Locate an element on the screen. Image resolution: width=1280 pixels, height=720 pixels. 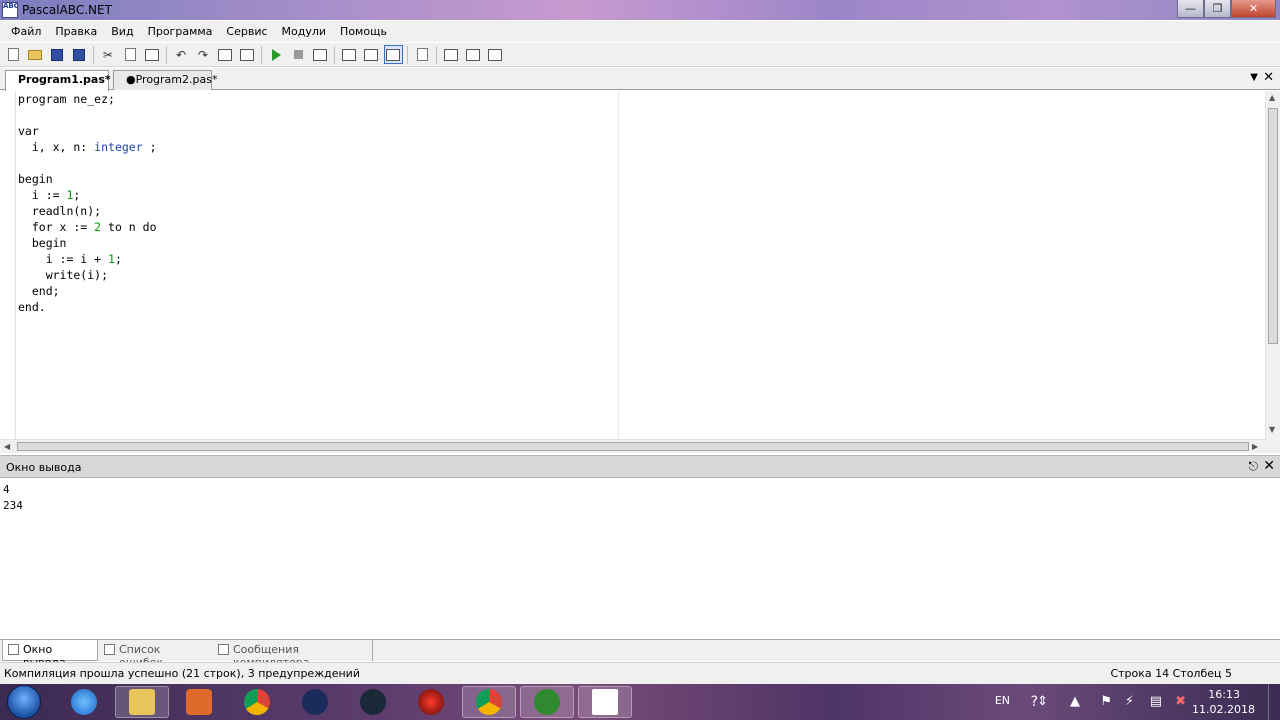
format-code-icon is located at coordinates (422, 54).